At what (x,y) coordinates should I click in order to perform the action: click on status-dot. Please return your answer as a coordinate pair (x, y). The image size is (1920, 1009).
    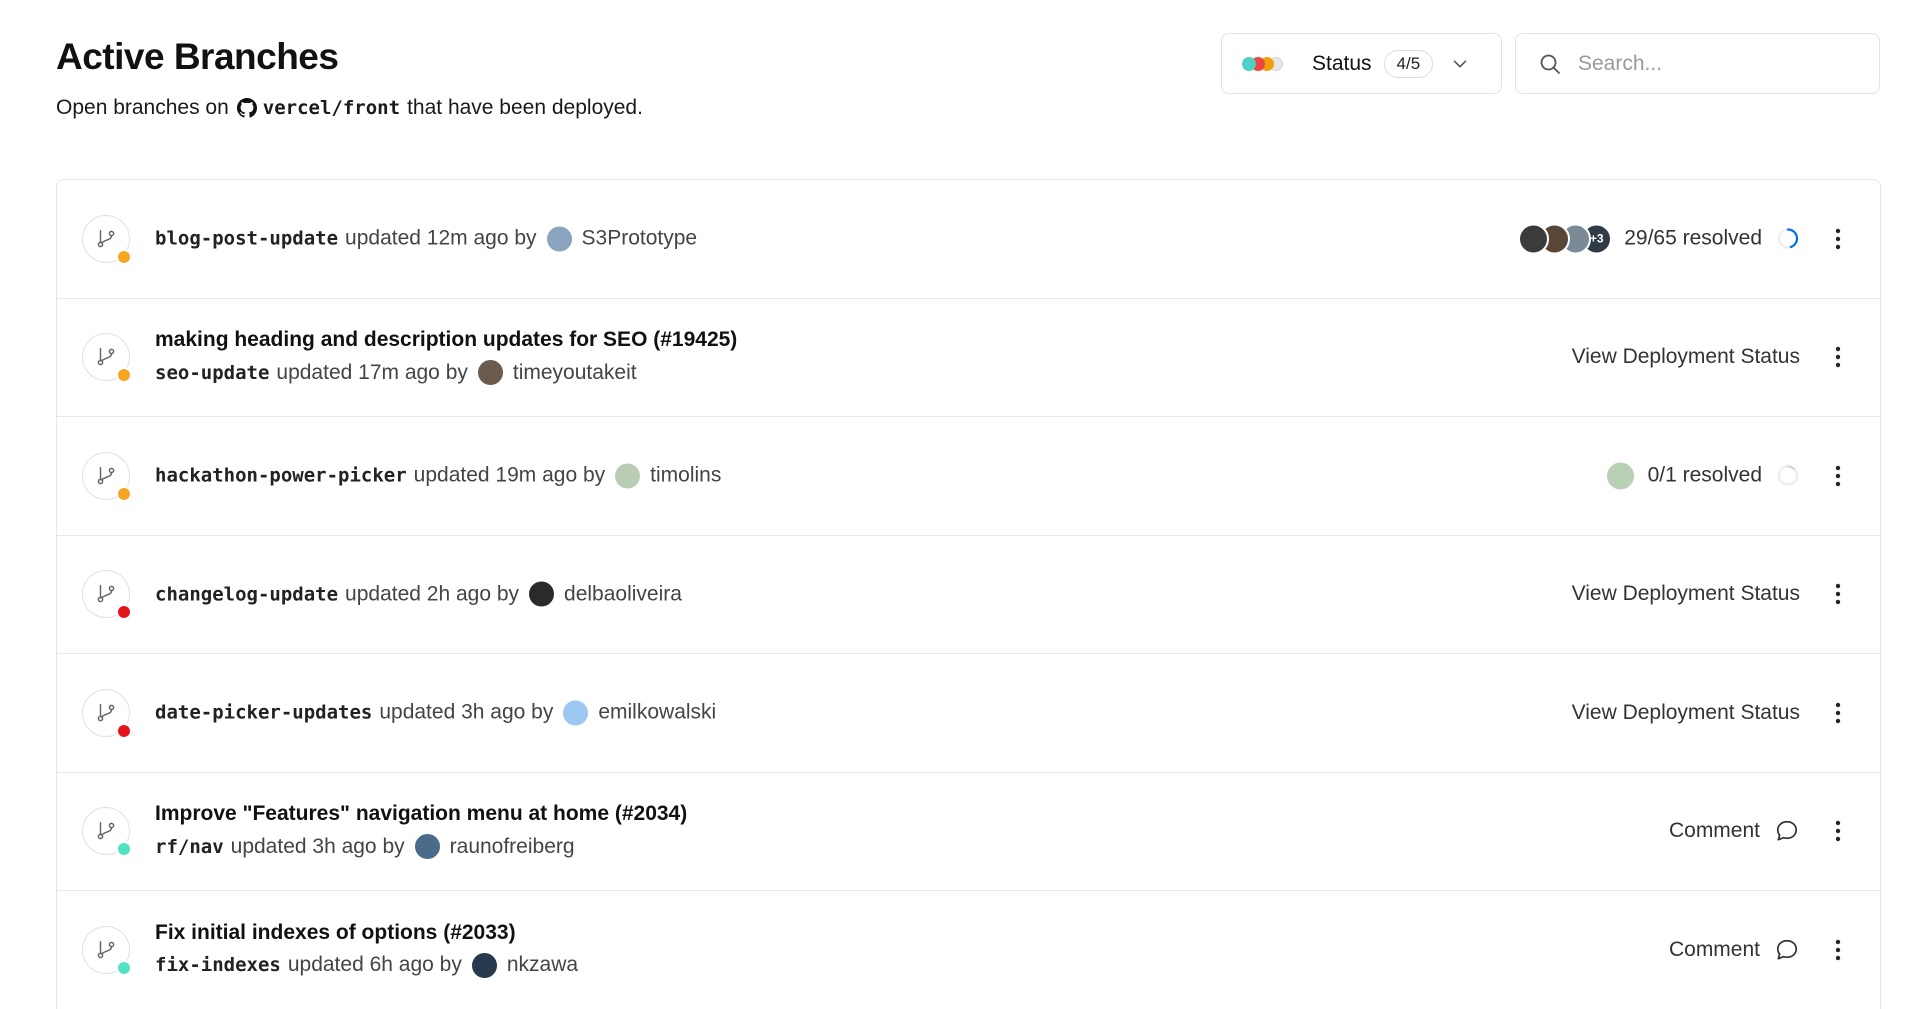
    Looking at the image, I should click on (1249, 63).